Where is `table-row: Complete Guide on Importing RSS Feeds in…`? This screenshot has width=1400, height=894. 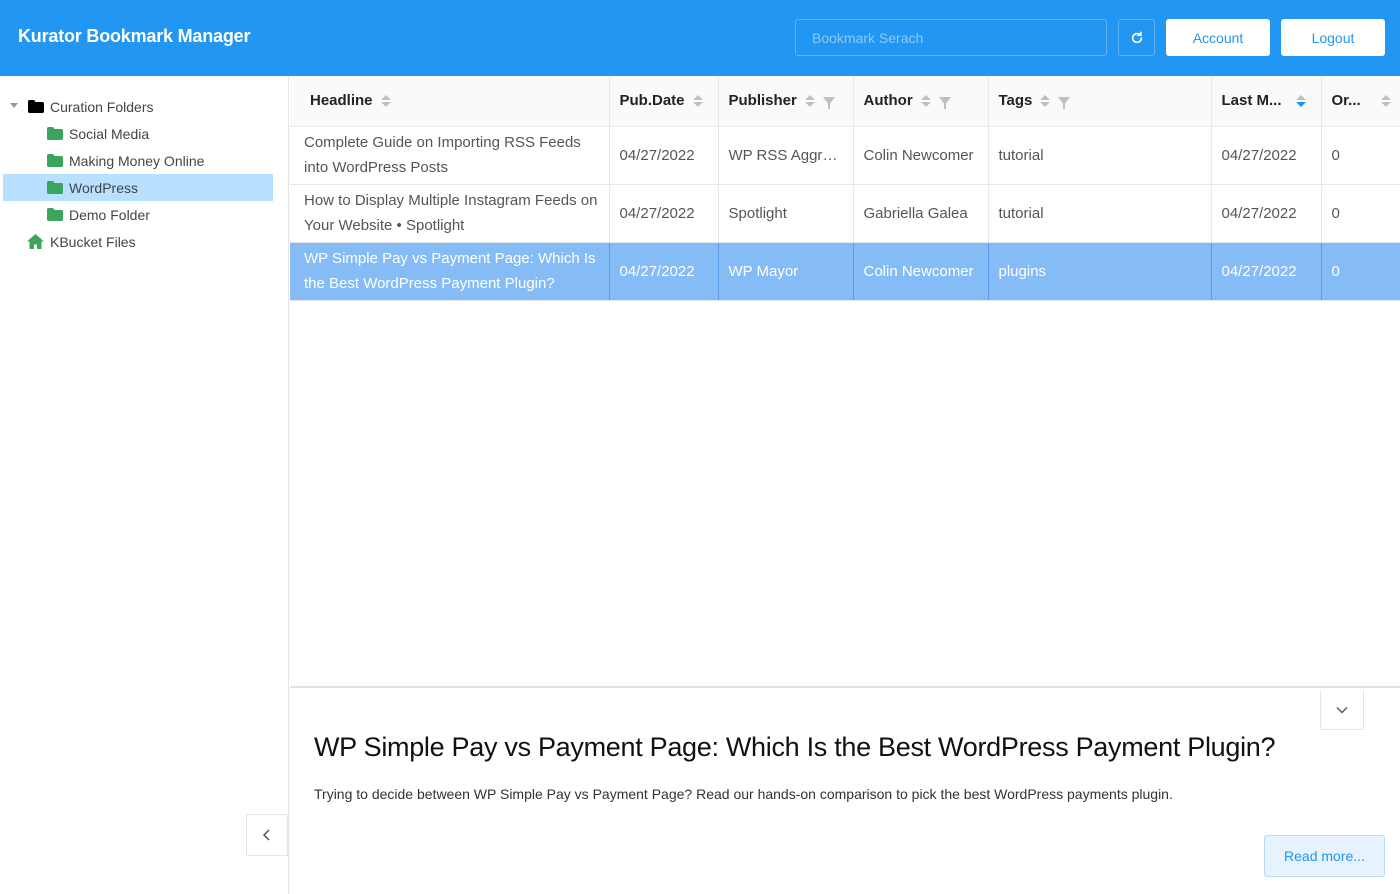
table-row: Complete Guide on Importing RSS Feeds in… is located at coordinates (845, 155).